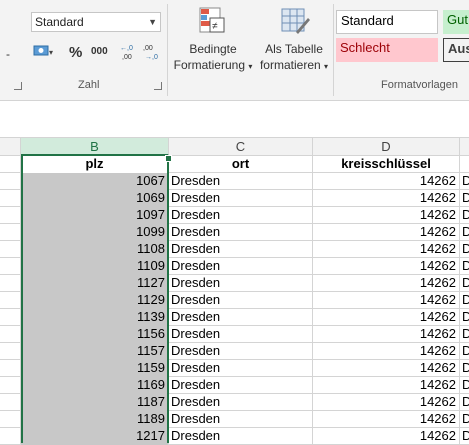  I want to click on cell-plz: 1159, so click(95, 368).